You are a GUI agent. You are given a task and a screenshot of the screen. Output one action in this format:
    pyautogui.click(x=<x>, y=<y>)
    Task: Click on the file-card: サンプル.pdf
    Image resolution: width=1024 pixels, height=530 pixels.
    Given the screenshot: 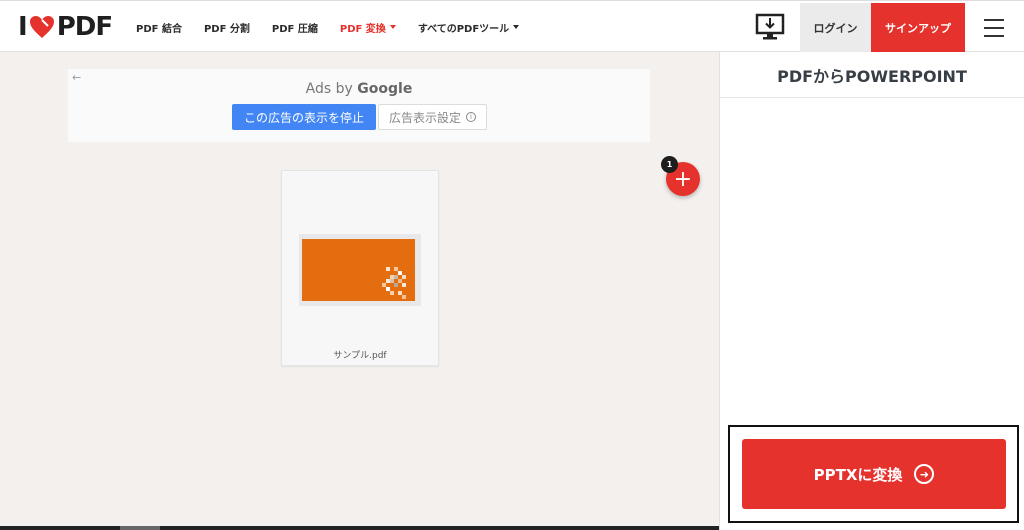 What is the action you would take?
    pyautogui.click(x=360, y=268)
    